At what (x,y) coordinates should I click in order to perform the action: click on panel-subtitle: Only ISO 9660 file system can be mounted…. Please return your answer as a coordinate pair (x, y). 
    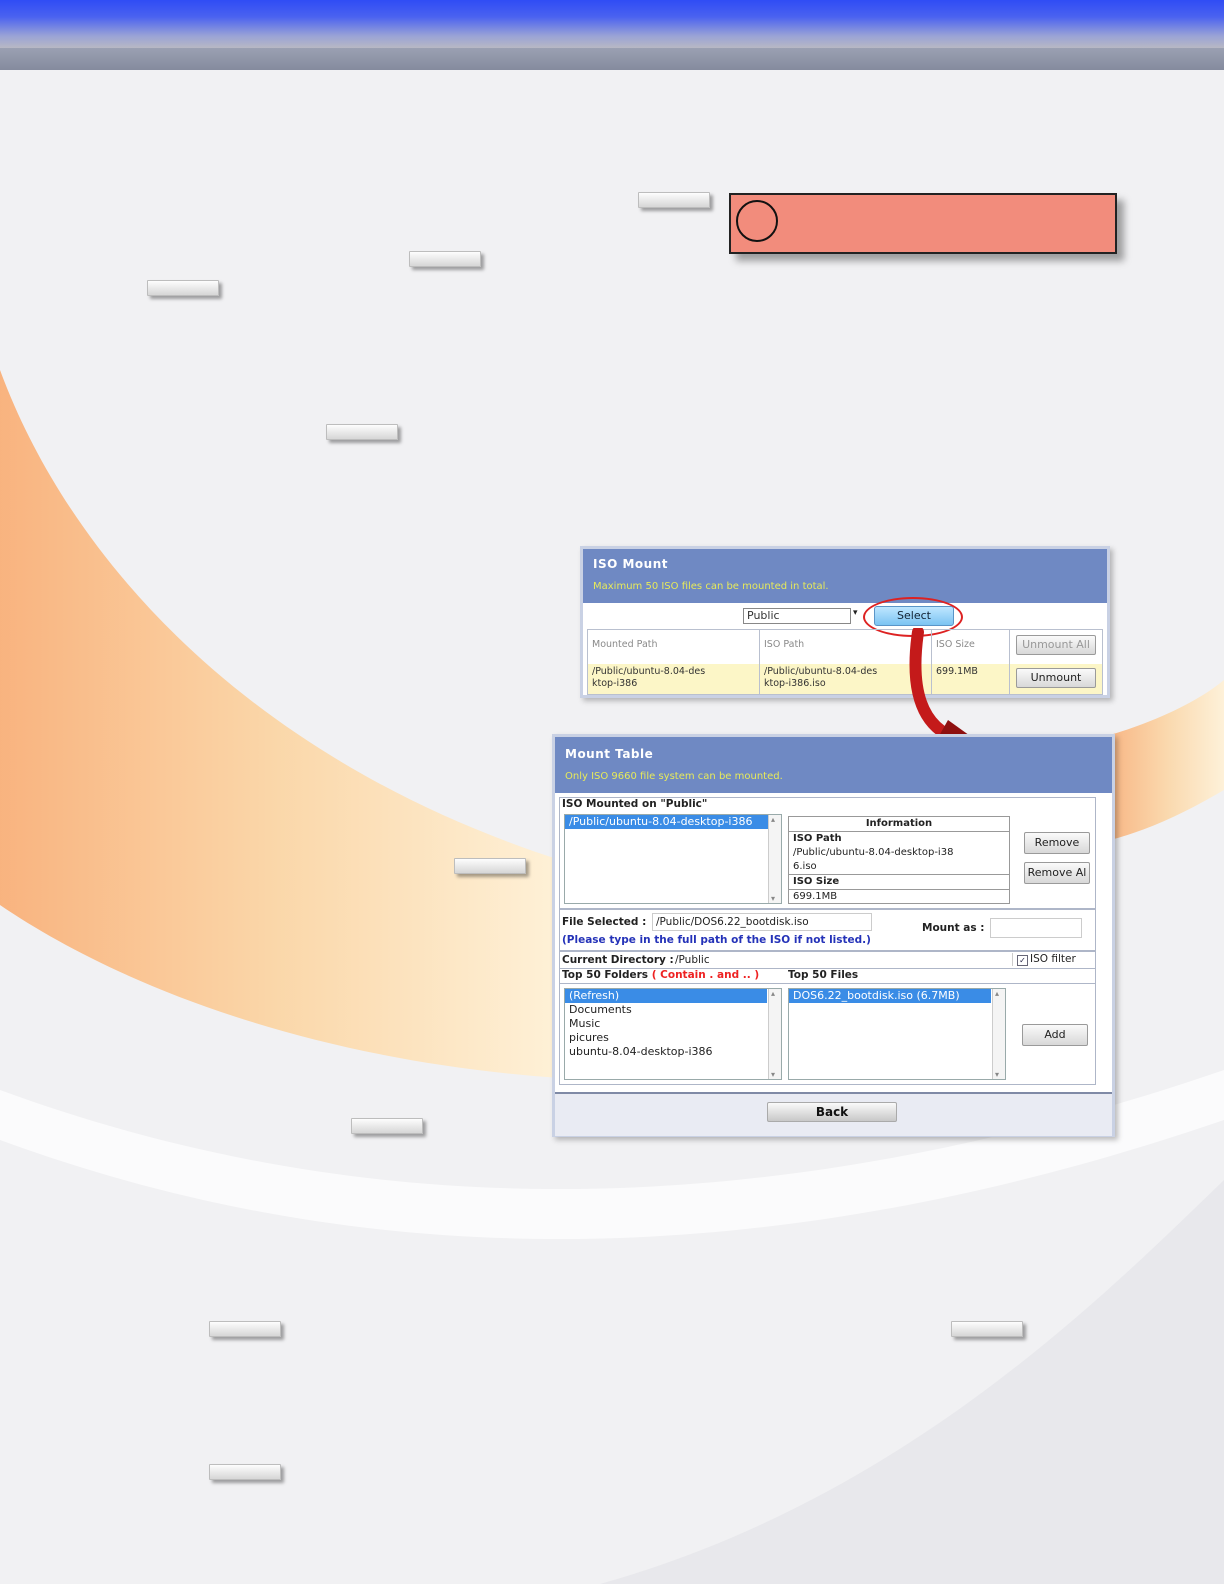
    Looking at the image, I should click on (674, 776).